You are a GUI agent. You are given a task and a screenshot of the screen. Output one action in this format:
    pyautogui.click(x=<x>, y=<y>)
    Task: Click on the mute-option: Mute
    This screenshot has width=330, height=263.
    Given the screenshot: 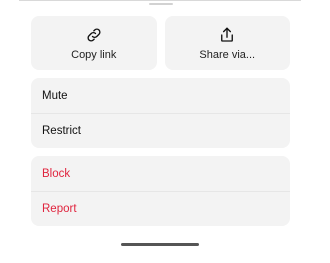 What is the action you would take?
    pyautogui.click(x=160, y=95)
    